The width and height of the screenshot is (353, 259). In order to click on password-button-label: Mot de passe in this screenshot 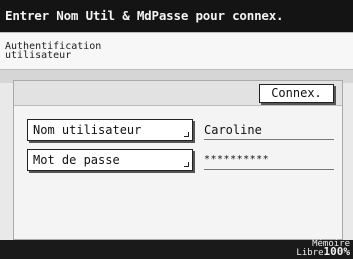, I will do `click(76, 160)`.